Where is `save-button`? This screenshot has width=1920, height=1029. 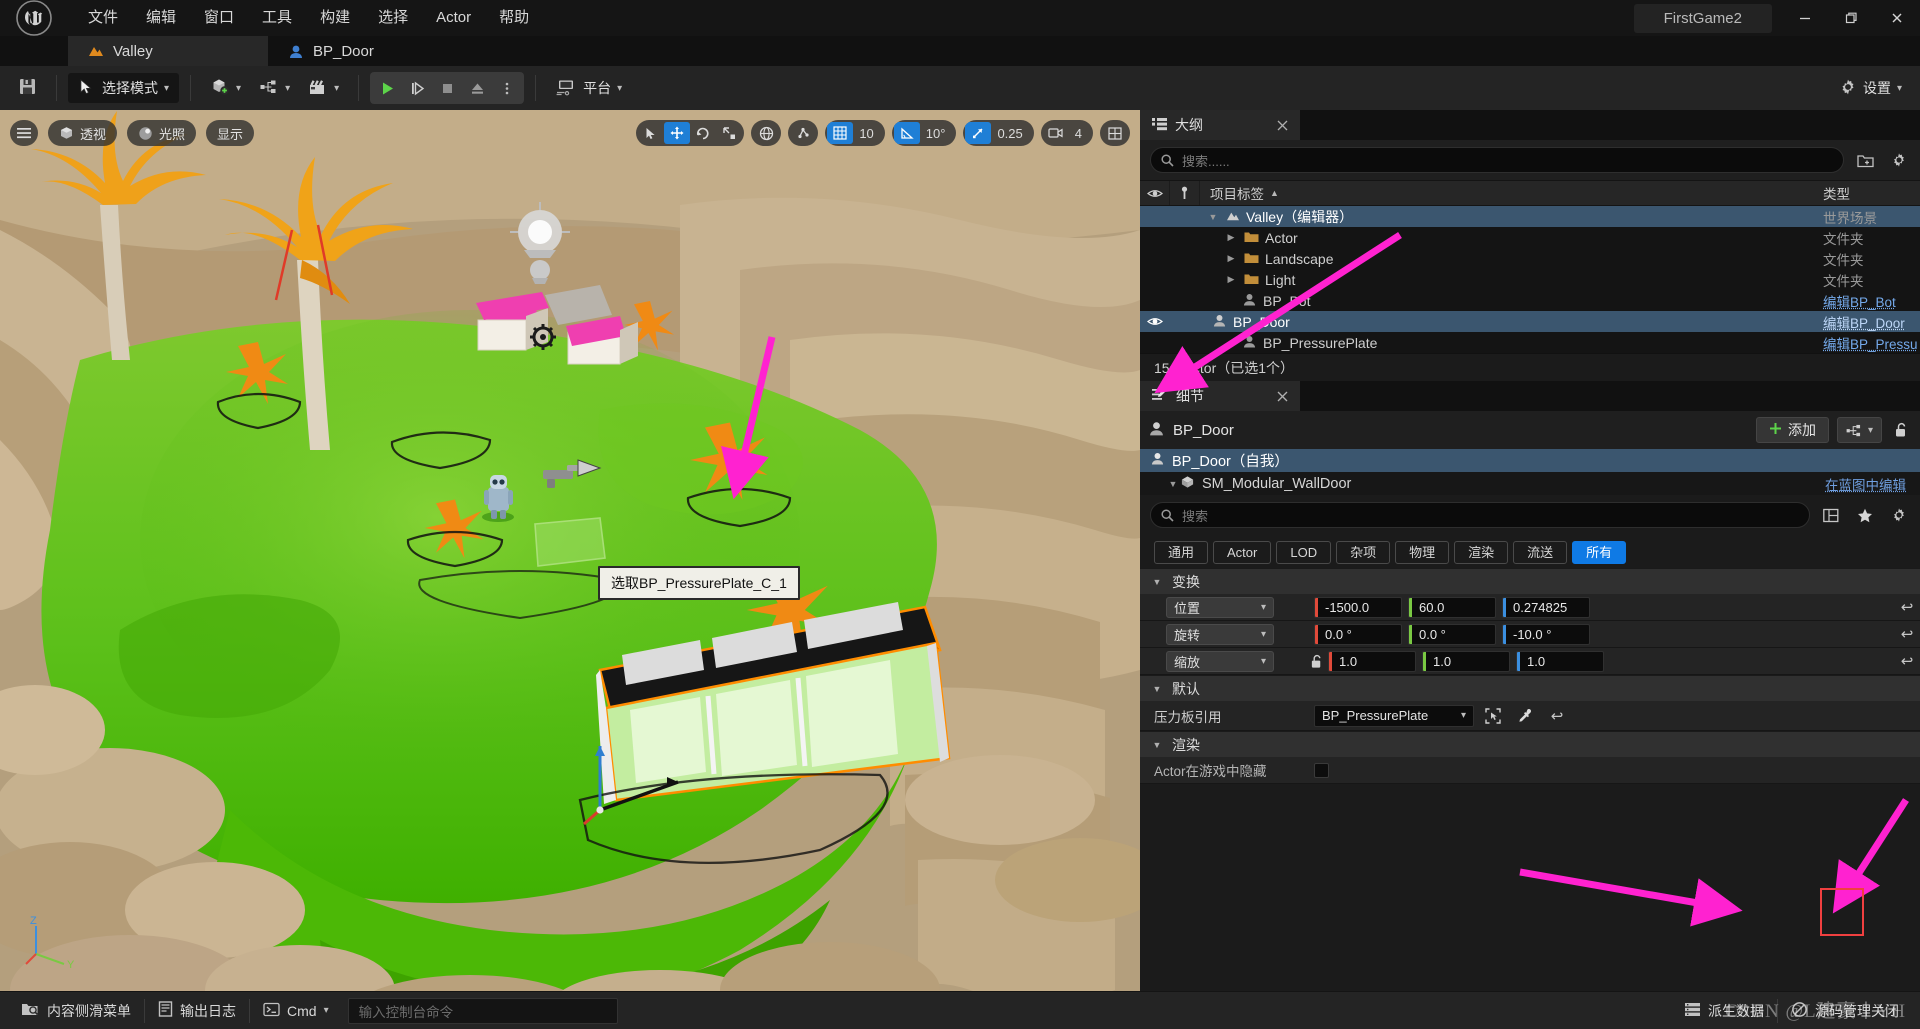 save-button is located at coordinates (27, 88).